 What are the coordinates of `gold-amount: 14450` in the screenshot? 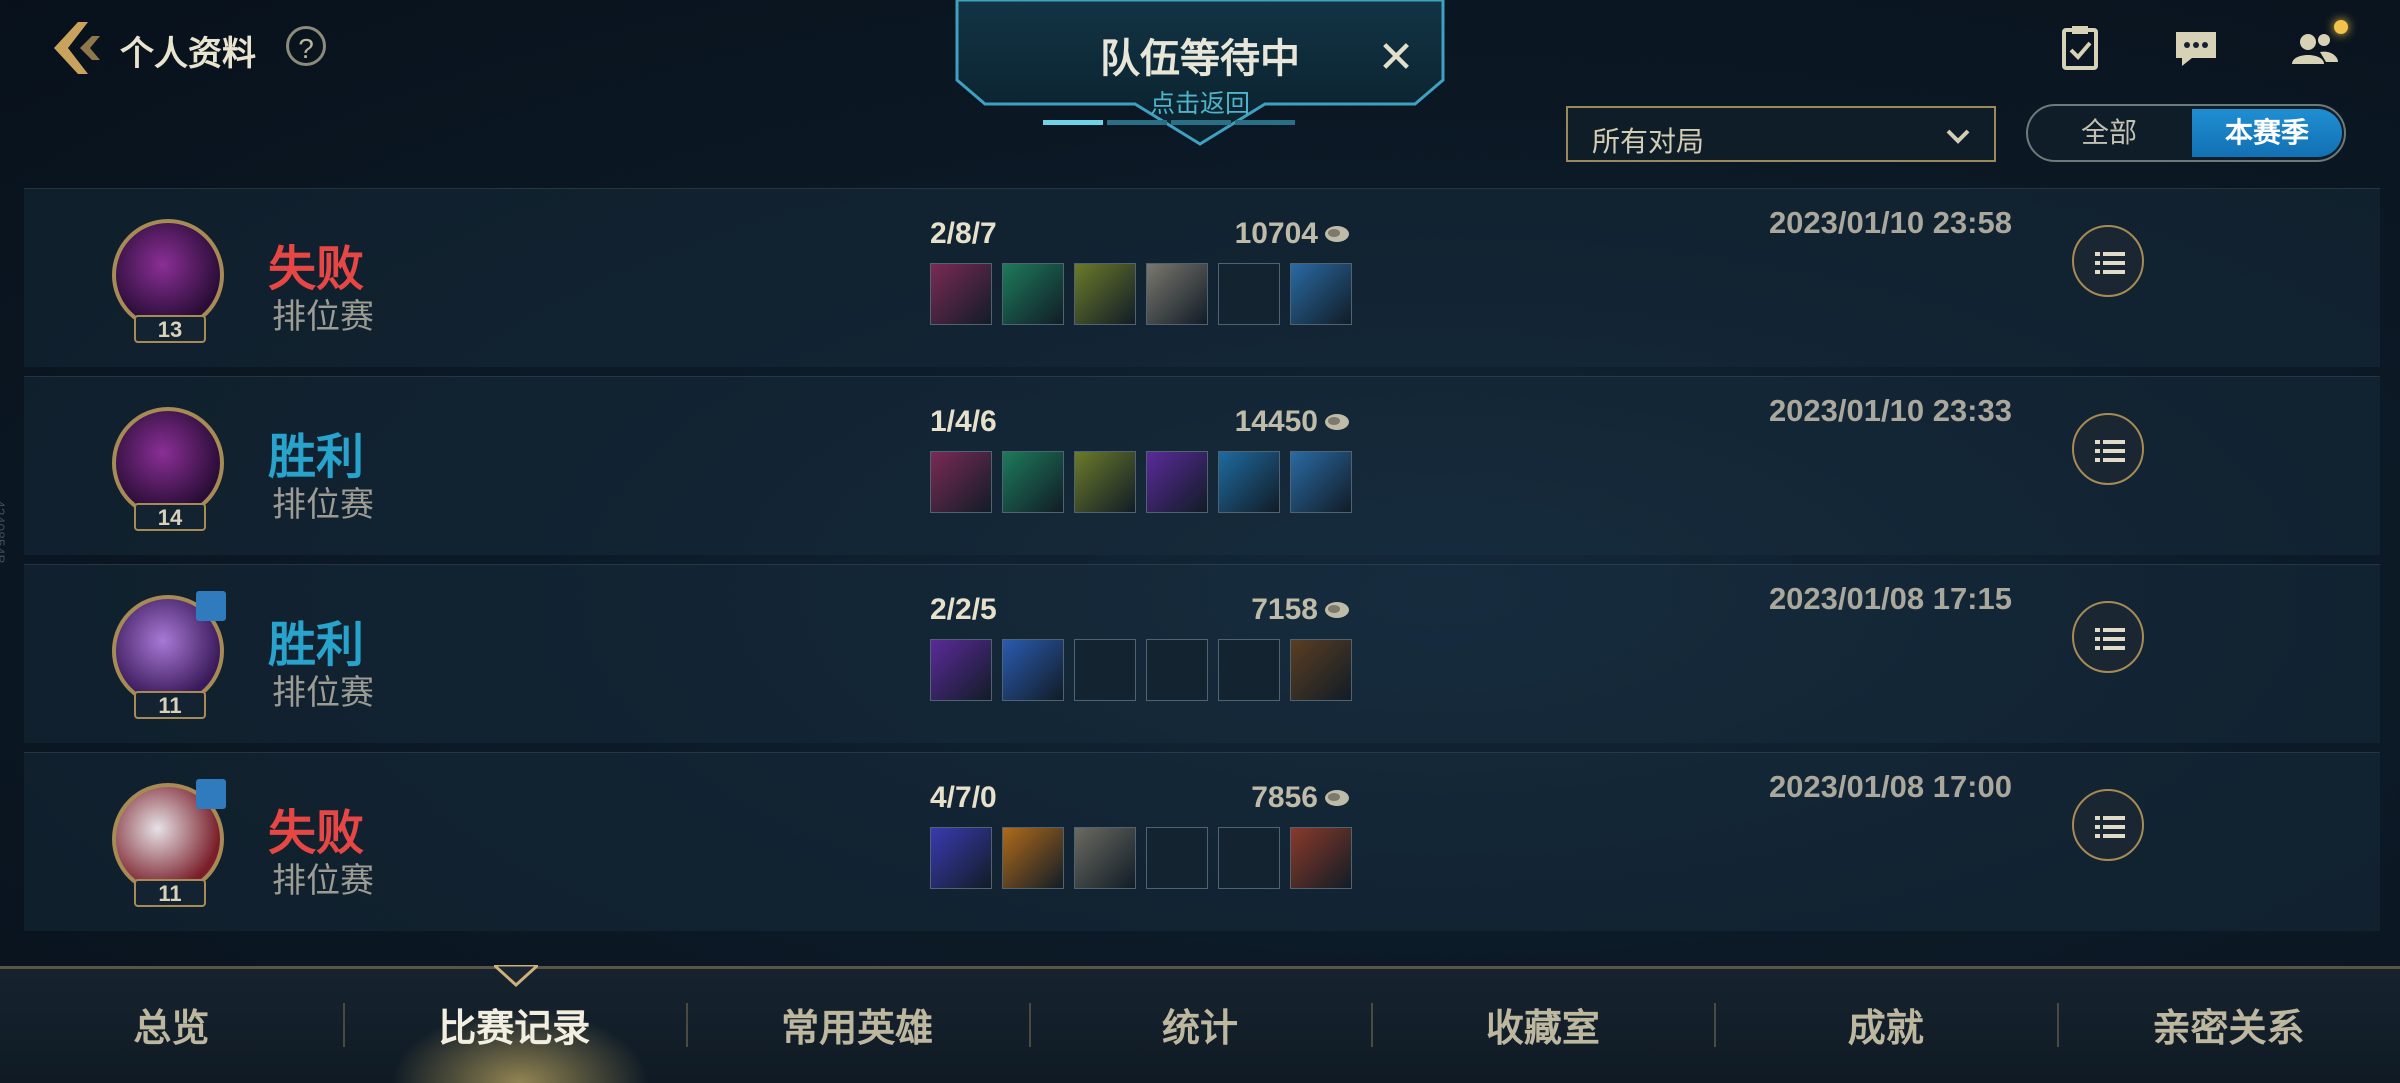 It's located at (1276, 421).